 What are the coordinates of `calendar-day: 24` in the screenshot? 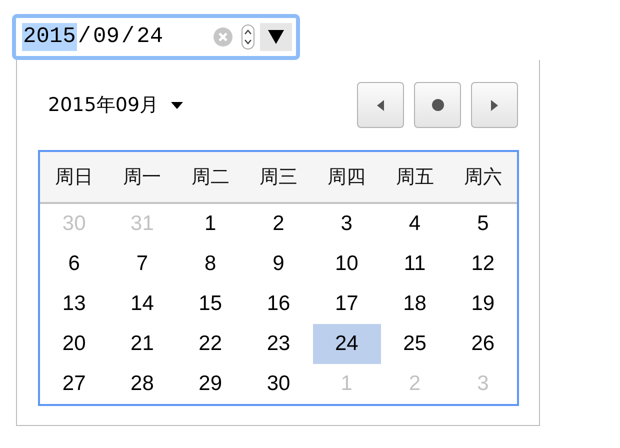 It's located at (346, 344).